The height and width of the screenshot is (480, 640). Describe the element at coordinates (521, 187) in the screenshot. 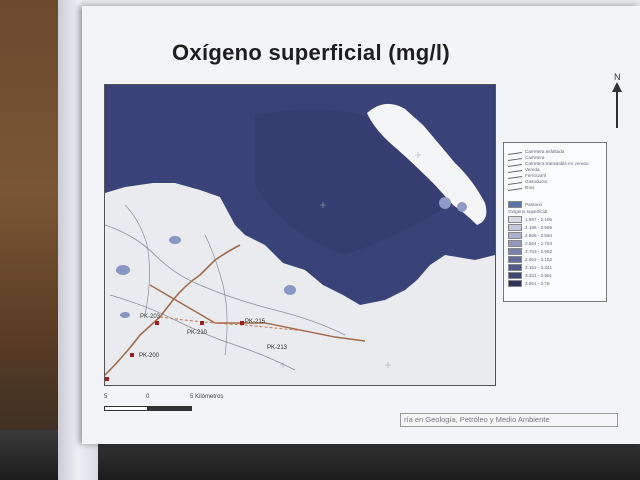

I see `legend-item: Ríos` at that location.